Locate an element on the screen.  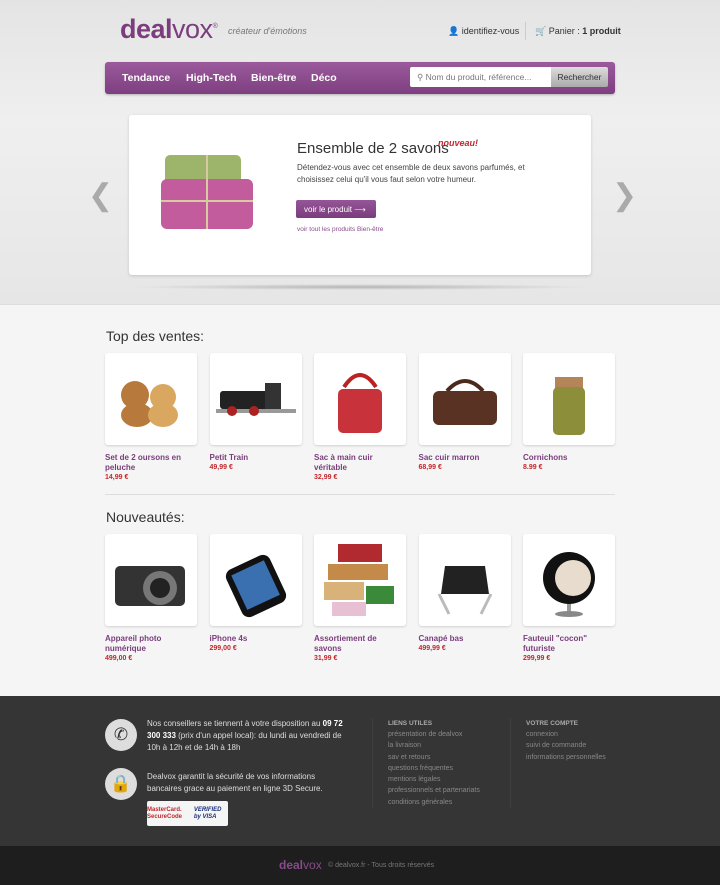
lock-icon: 🔒 is located at coordinates (121, 784).